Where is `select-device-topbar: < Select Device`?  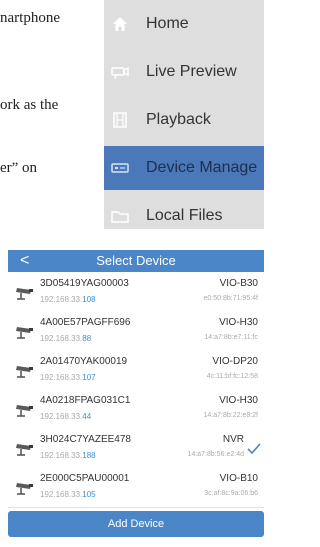
select-device-topbar: < Select Device is located at coordinates (136, 261).